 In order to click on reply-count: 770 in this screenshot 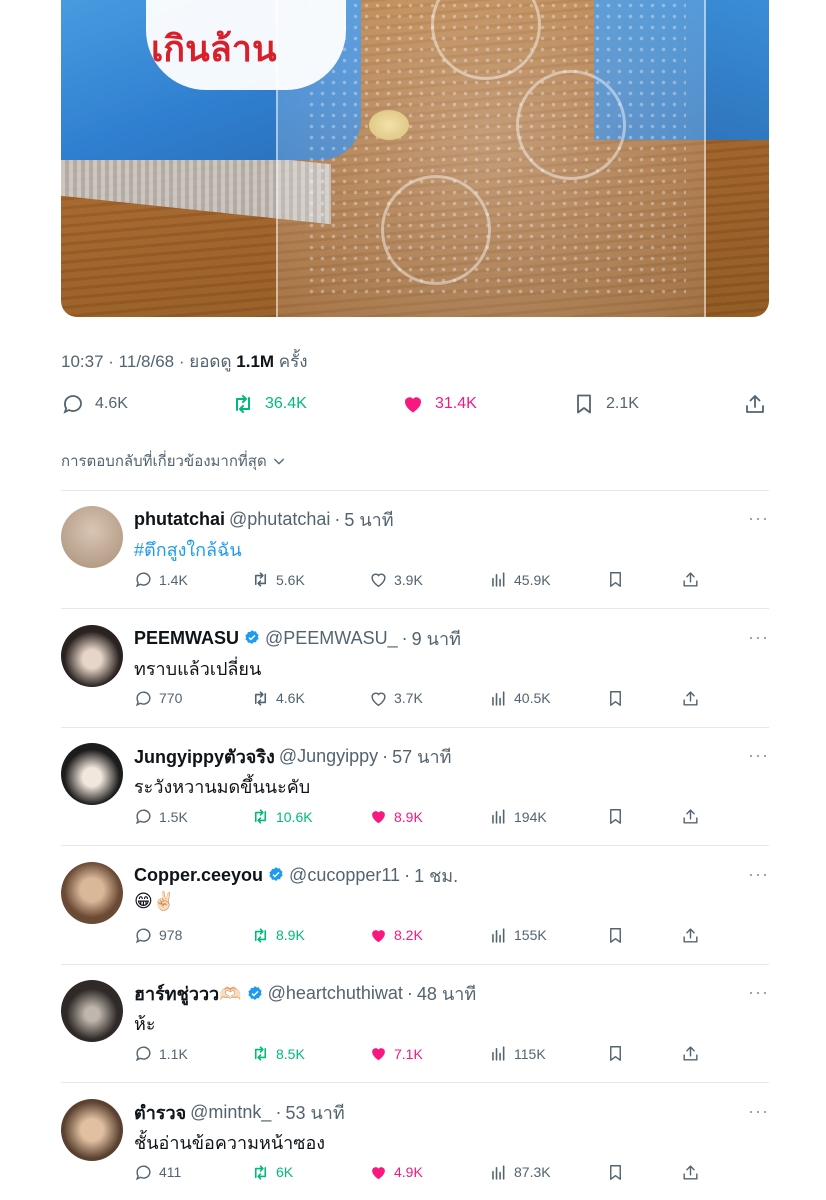, I will do `click(171, 698)`.